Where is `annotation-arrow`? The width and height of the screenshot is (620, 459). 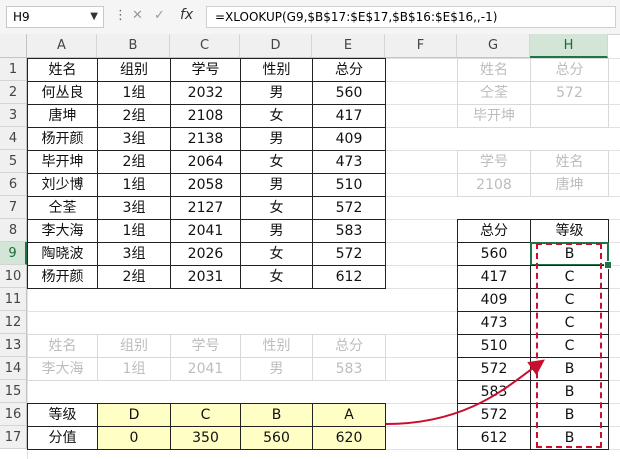 annotation-arrow is located at coordinates (465, 392).